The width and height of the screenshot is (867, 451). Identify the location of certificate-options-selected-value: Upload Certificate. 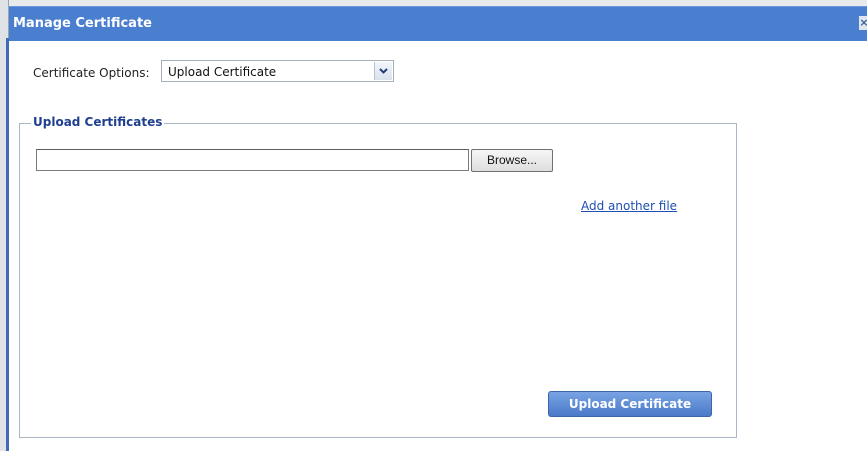
(222, 72).